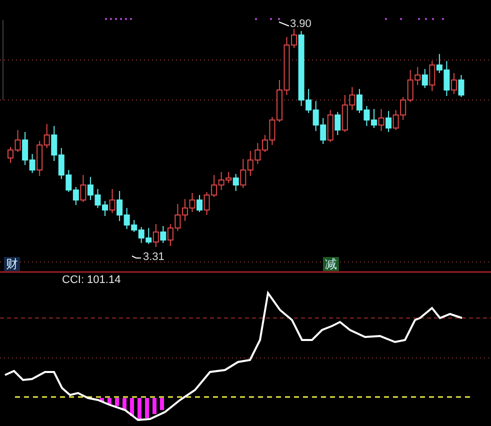 Image resolution: width=491 pixels, height=426 pixels. I want to click on signal-marker: 财, so click(12, 264).